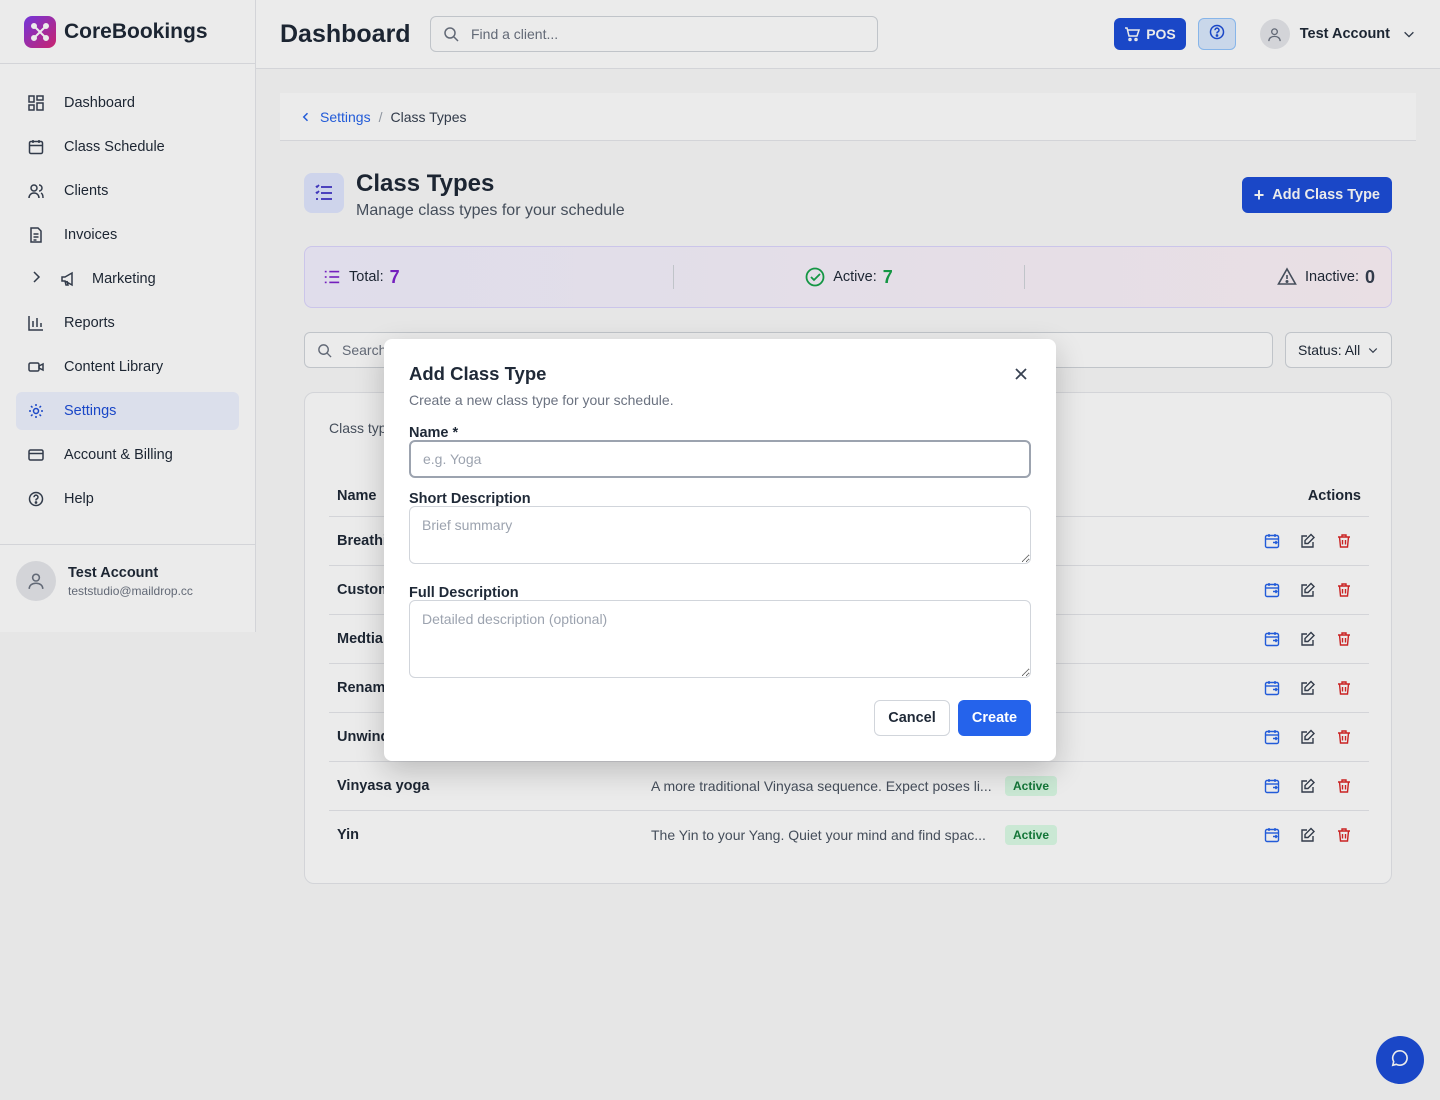 This screenshot has height=1100, width=1440. What do you see at coordinates (720, 535) in the screenshot?
I see `short-description-input` at bounding box center [720, 535].